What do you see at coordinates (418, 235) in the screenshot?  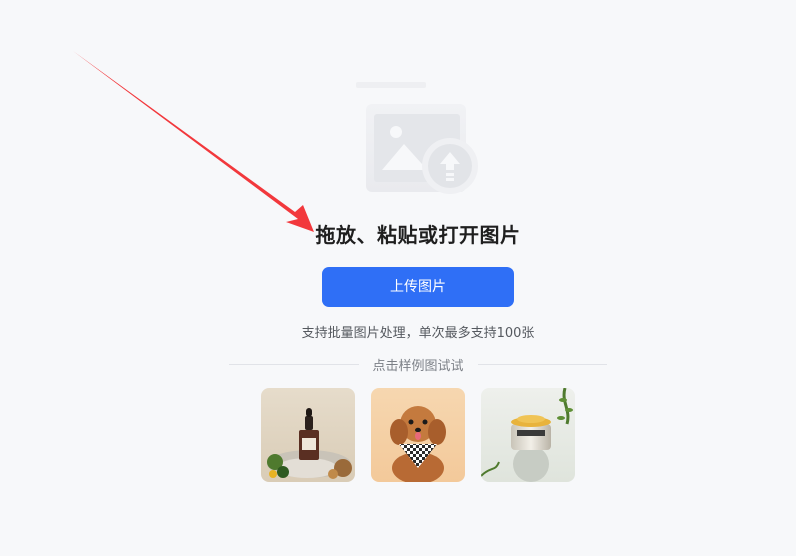 I see `upload-headline: 拖放、粘贴或打开图片` at bounding box center [418, 235].